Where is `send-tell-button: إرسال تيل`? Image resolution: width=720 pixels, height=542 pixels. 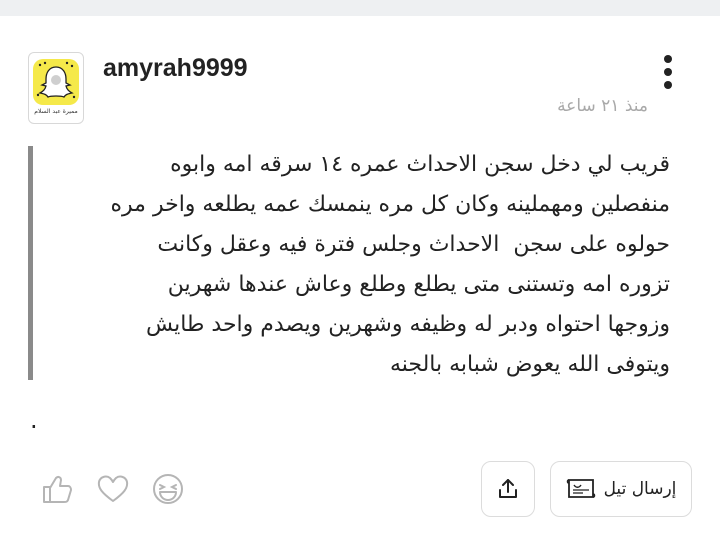 send-tell-button: إرسال تيل is located at coordinates (621, 489).